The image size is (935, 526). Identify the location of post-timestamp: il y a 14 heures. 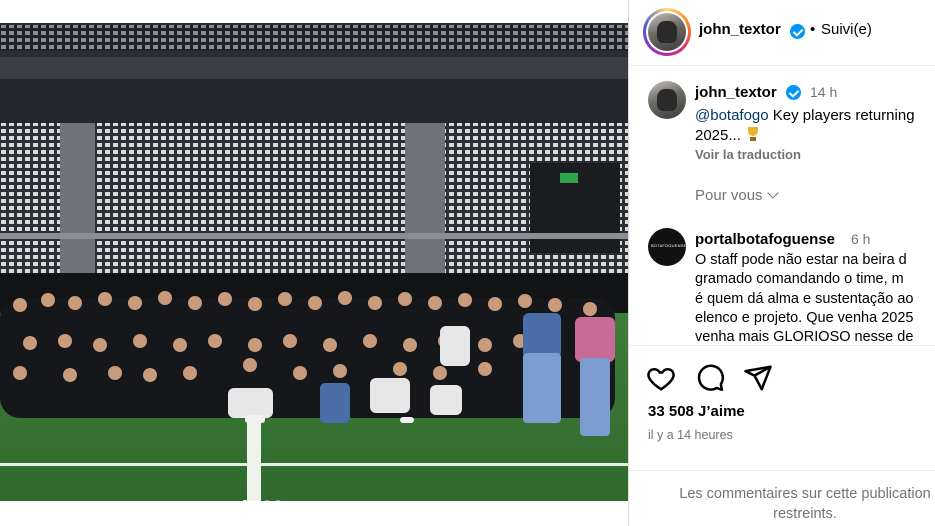
(690, 435).